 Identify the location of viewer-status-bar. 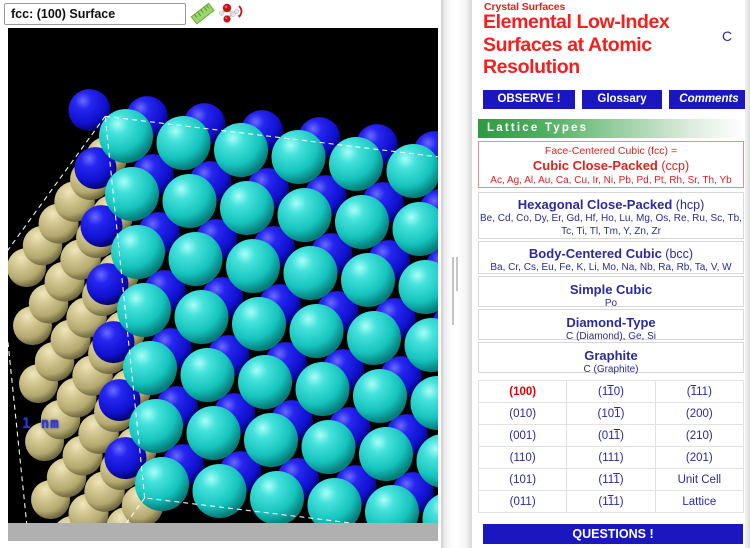
(223, 532).